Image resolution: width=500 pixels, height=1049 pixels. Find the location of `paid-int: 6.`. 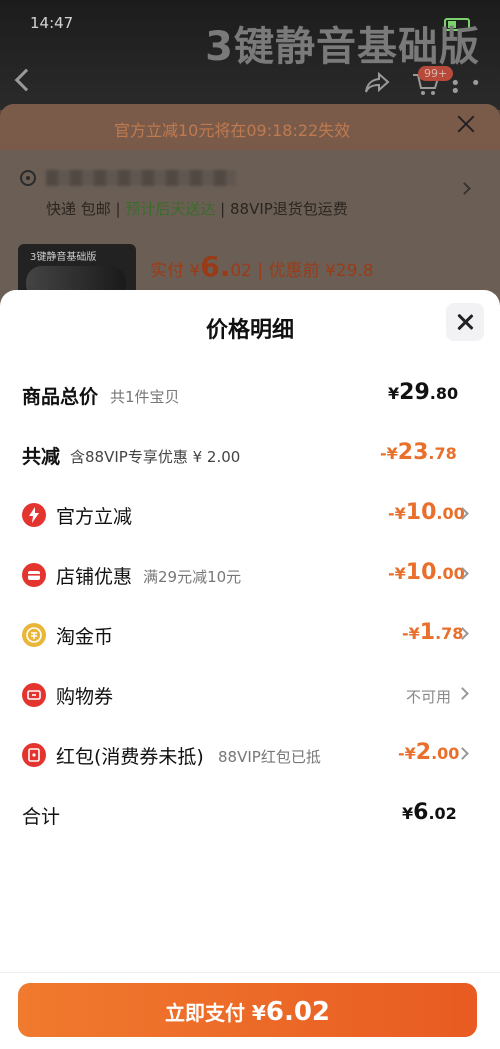

paid-int: 6. is located at coordinates (215, 266).